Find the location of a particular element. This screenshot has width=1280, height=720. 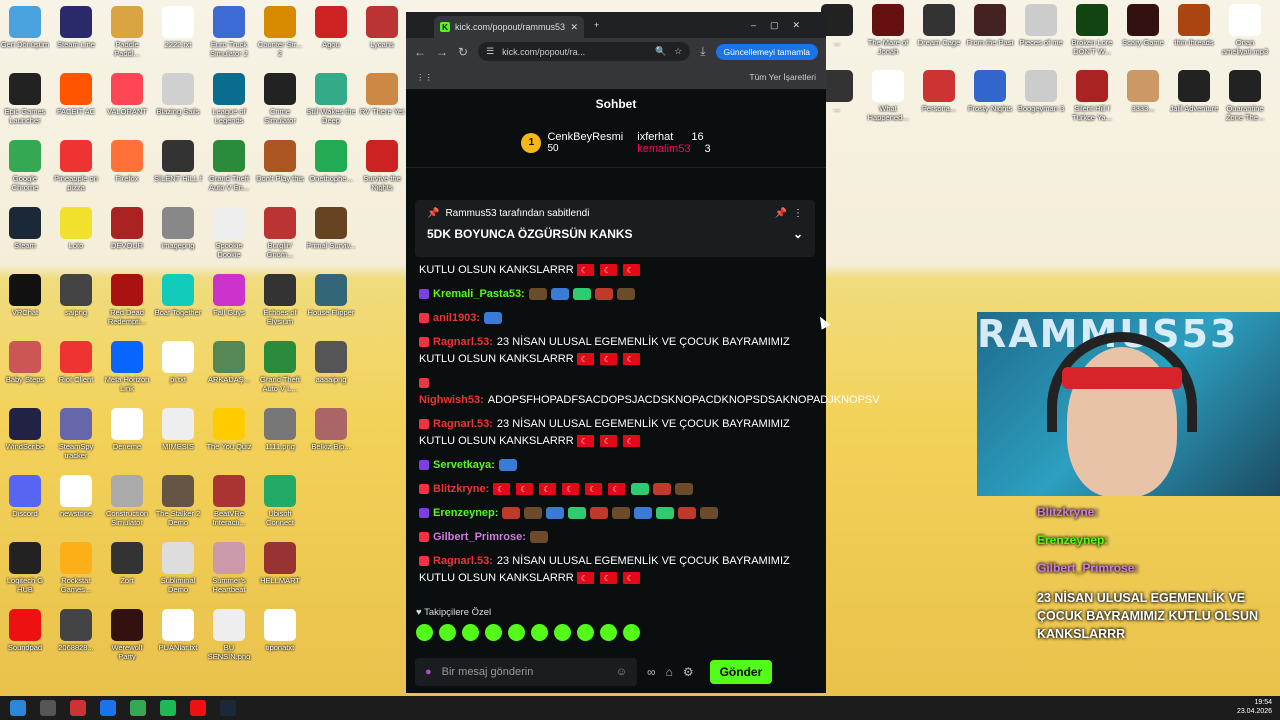

desktop-icon: Lycans is located at coordinates (382, 32).